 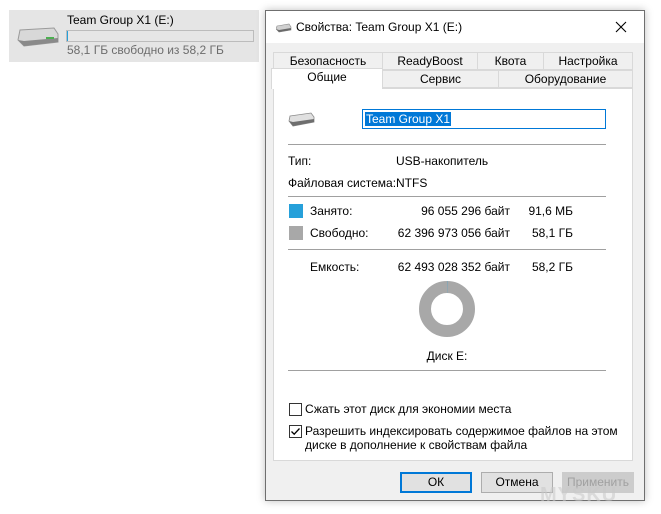 I want to click on used-label: Занято:, so click(x=331, y=211).